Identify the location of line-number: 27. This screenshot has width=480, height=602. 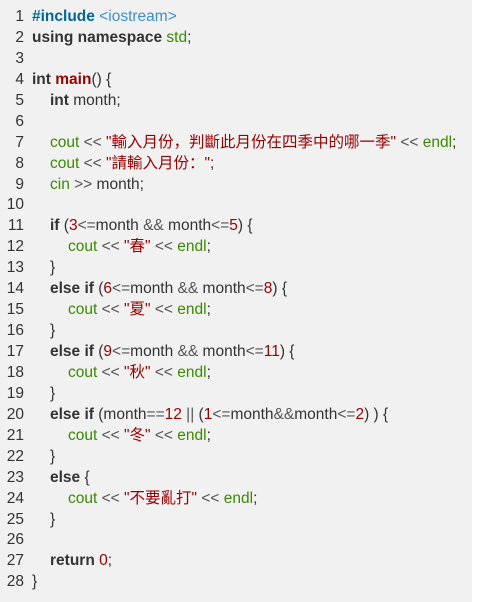
(15, 561).